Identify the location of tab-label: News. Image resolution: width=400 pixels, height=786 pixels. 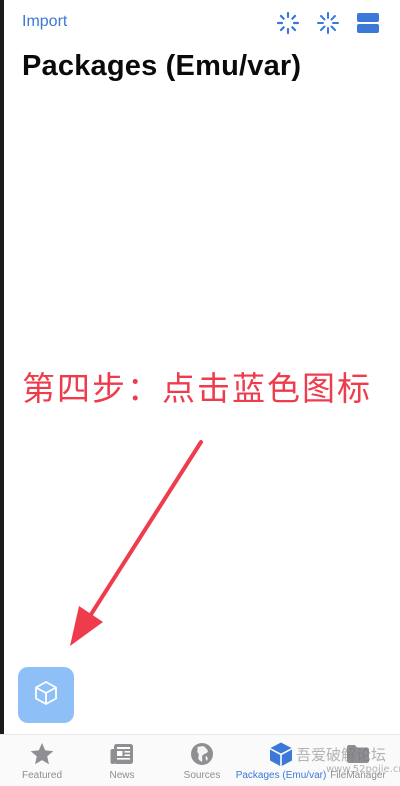
(122, 775).